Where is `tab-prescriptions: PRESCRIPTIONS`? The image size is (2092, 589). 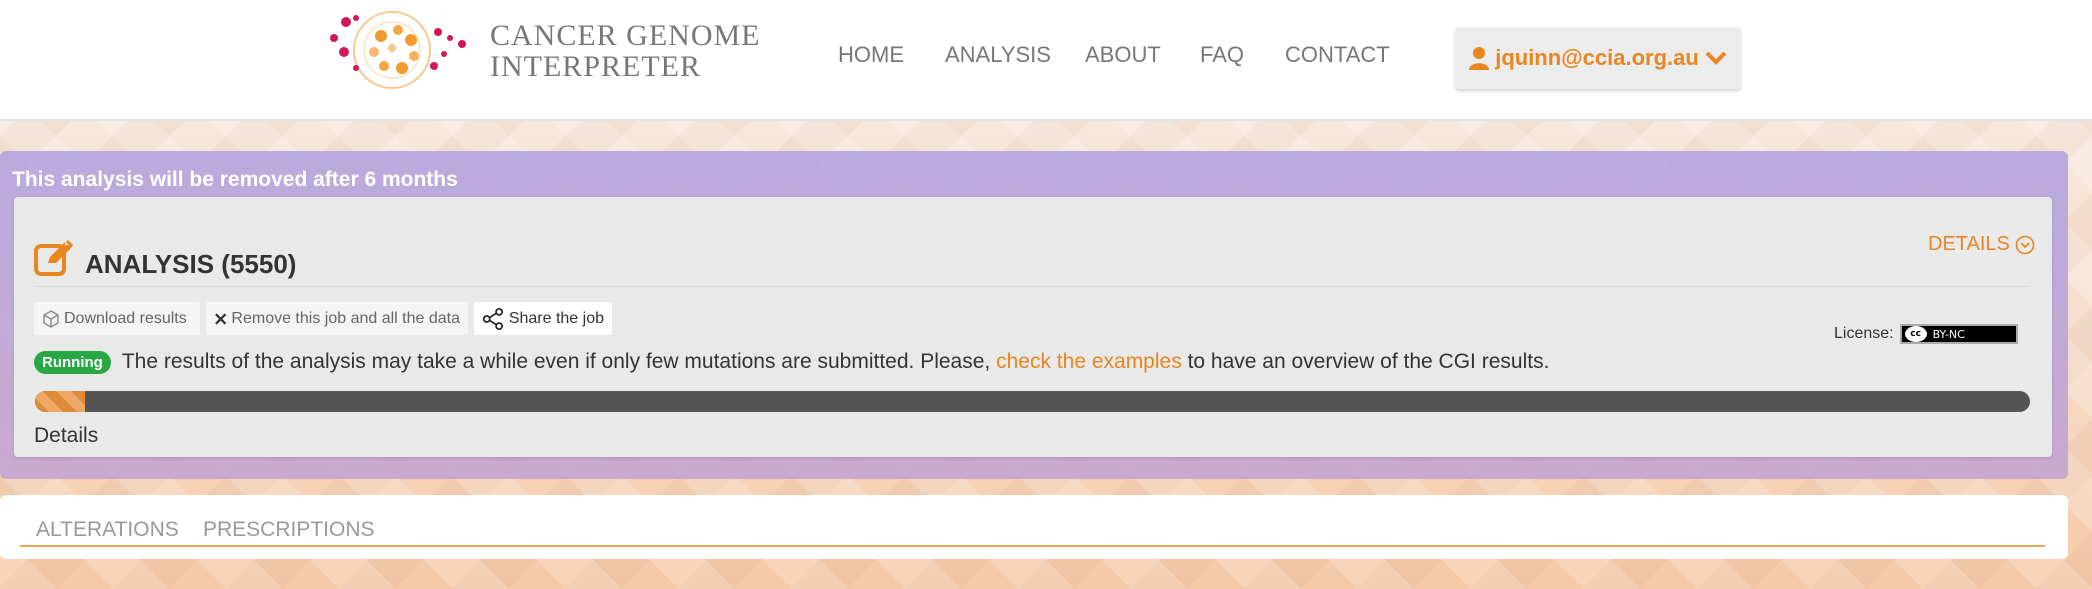
tab-prescriptions: PRESCRIPTIONS is located at coordinates (289, 530).